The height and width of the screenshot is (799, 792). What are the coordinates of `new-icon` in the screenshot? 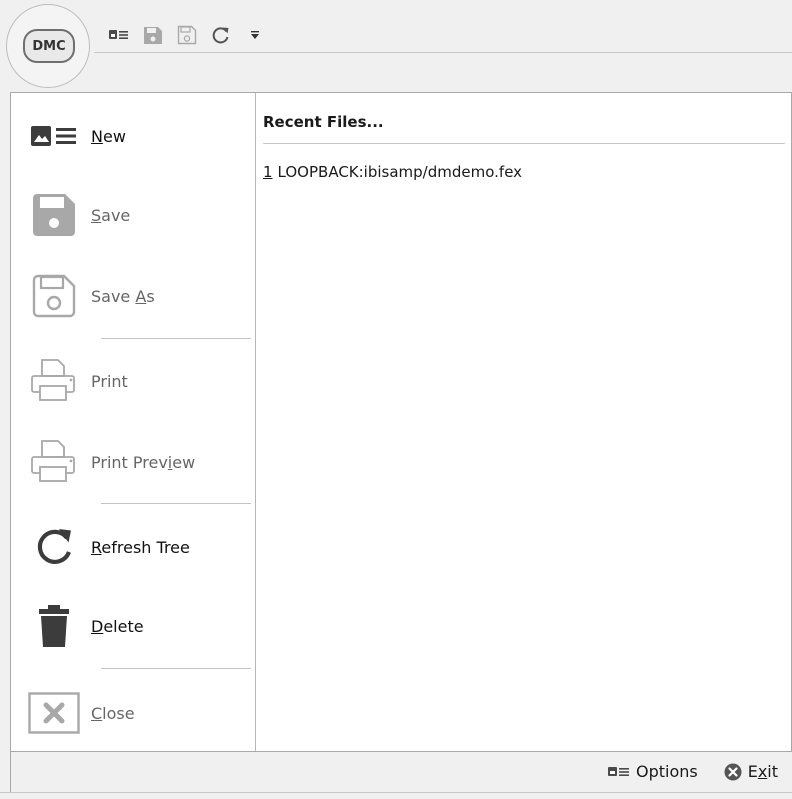 It's located at (54, 136).